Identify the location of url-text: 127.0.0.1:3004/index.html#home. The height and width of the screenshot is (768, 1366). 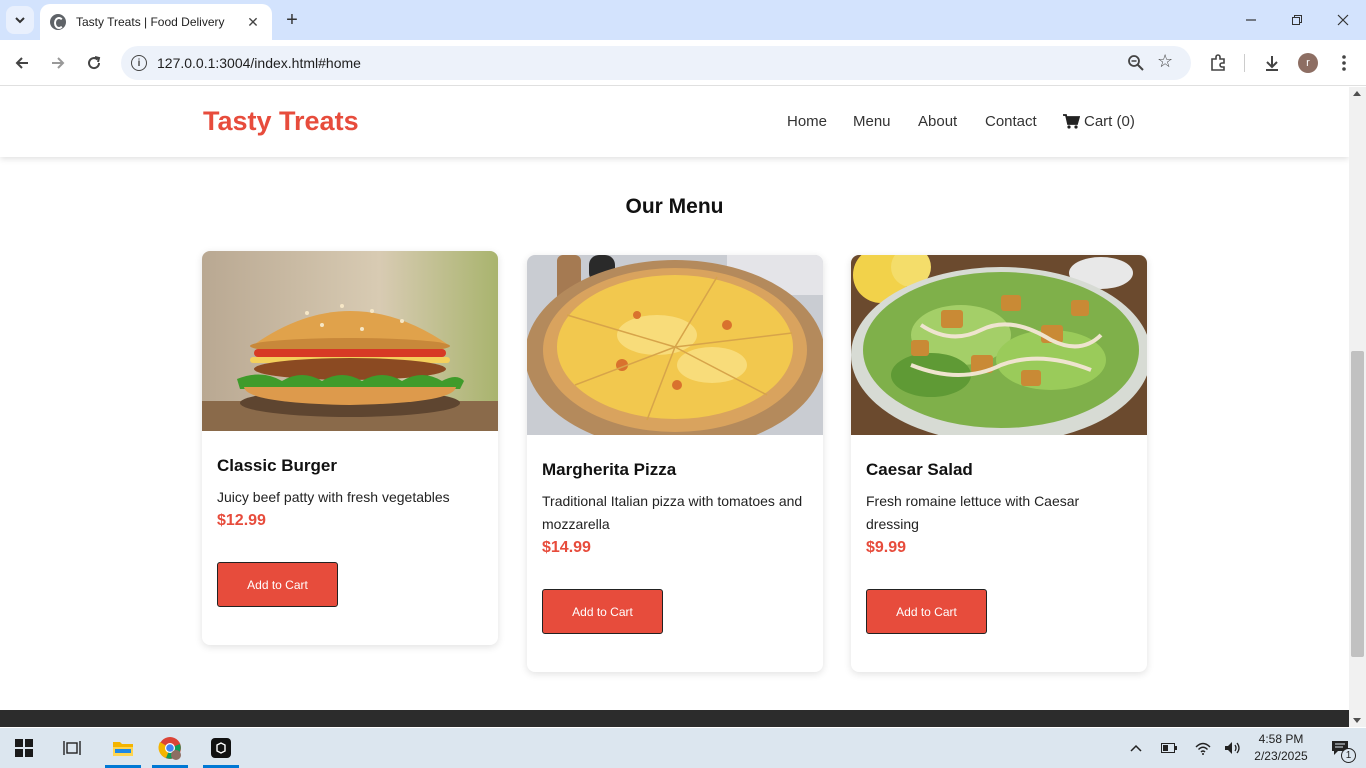
(259, 63).